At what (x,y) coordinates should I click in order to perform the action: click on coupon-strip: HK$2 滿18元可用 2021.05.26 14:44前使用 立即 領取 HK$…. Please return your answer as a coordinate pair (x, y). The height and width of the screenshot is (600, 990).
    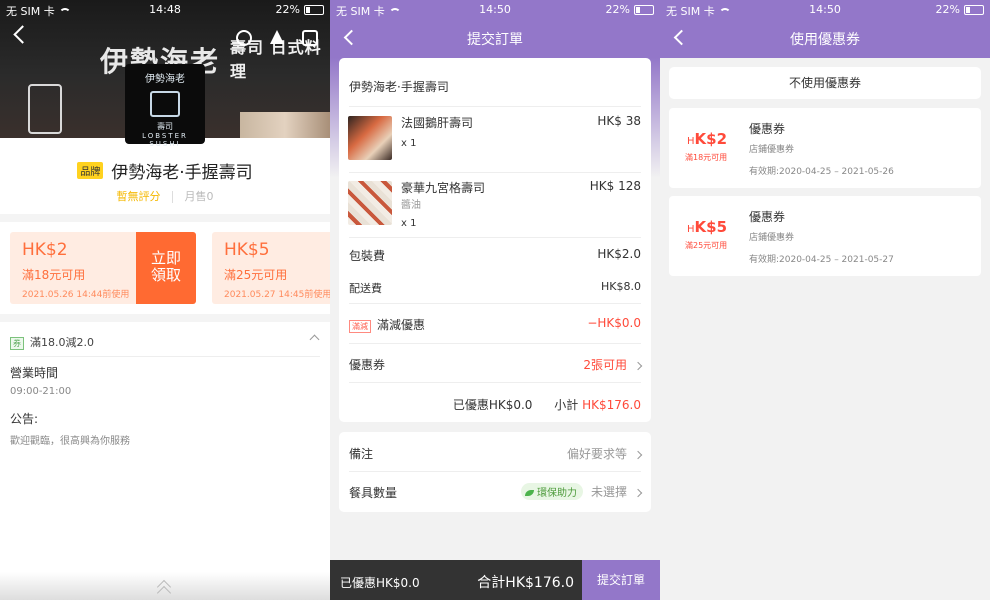
    Looking at the image, I should click on (165, 268).